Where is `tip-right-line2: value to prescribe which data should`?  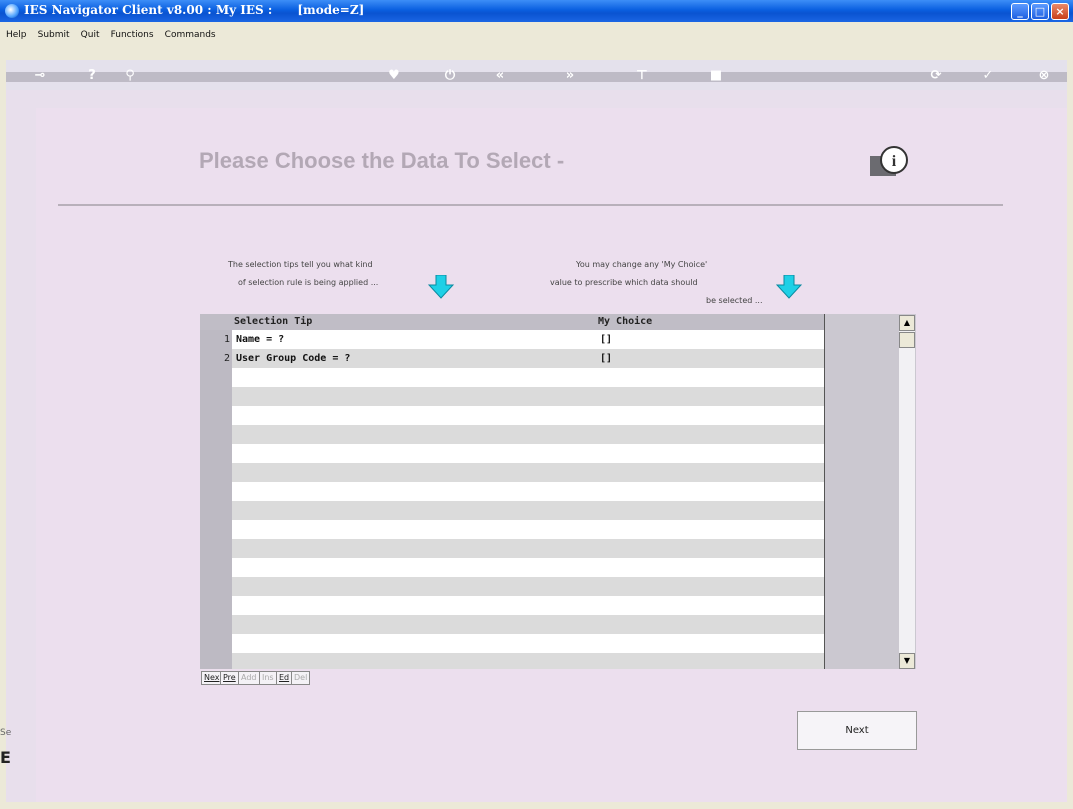 tip-right-line2: value to prescribe which data should is located at coordinates (624, 282).